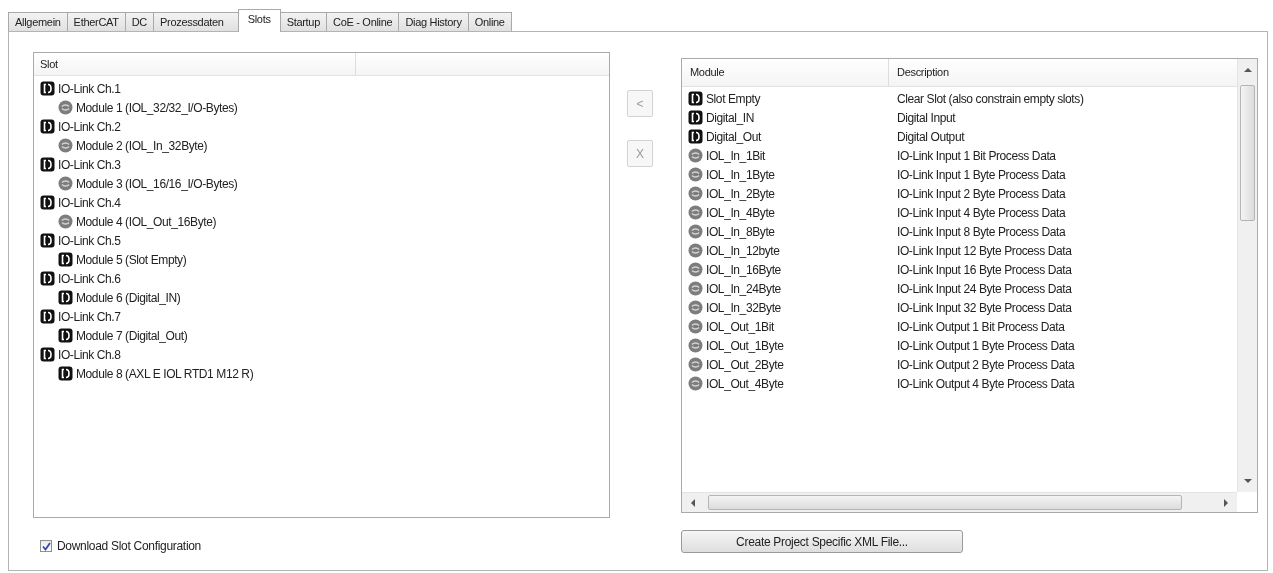  I want to click on table-cell: IOL_In_1Bit, so click(735, 155).